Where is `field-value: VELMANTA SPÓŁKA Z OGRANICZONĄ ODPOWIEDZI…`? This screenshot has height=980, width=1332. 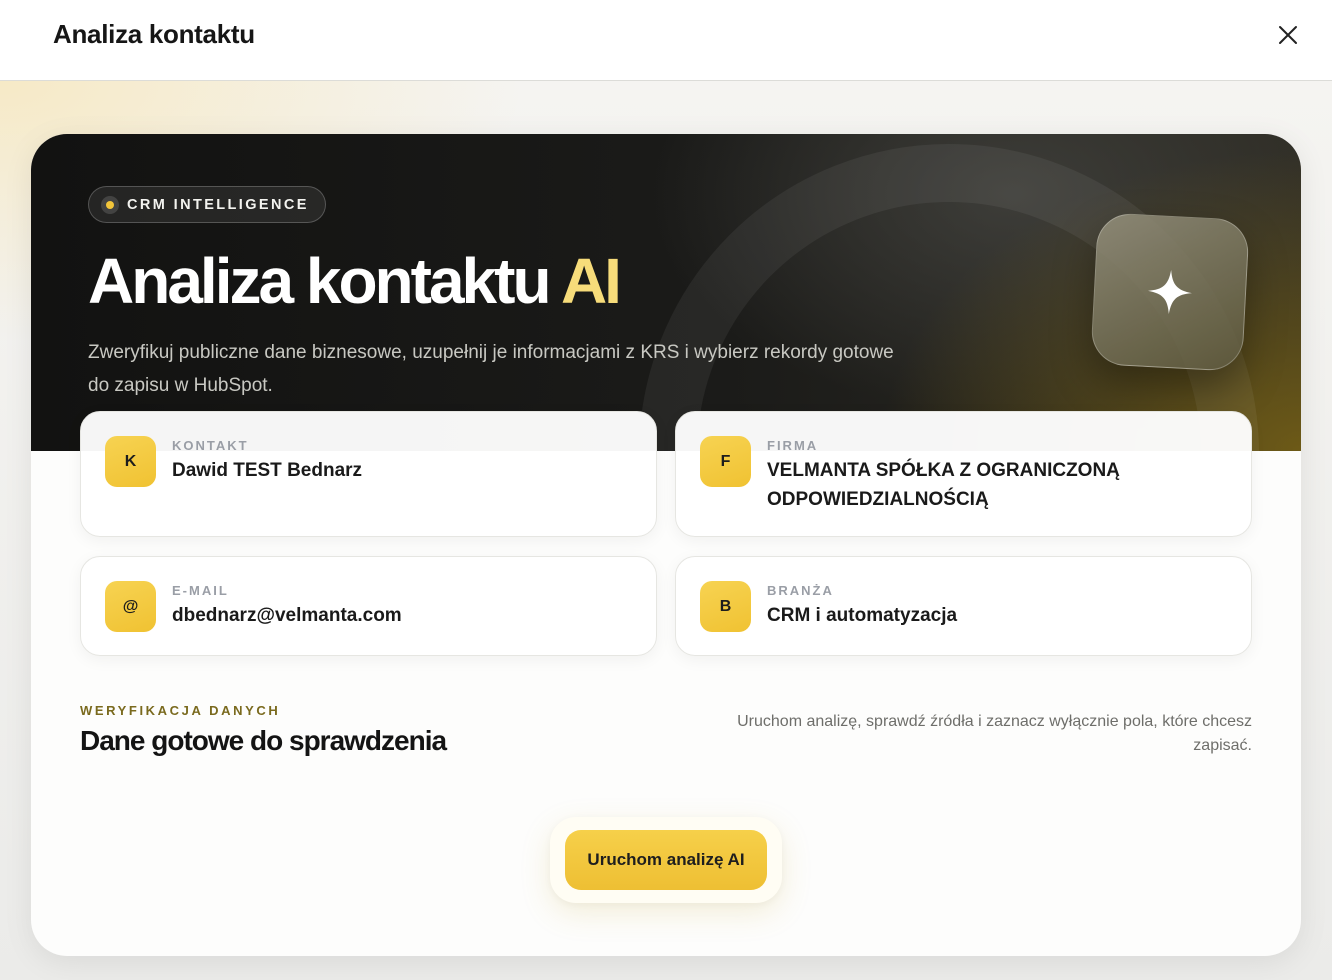
field-value: VELMANTA SPÓŁKA Z OGRANICZONĄ ODPOWIEDZI… is located at coordinates (943, 485).